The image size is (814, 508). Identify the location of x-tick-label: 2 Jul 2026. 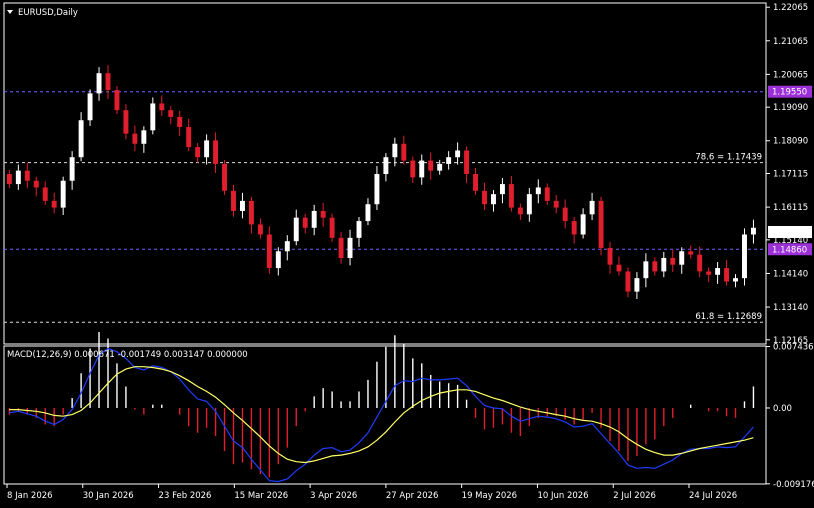
(634, 496).